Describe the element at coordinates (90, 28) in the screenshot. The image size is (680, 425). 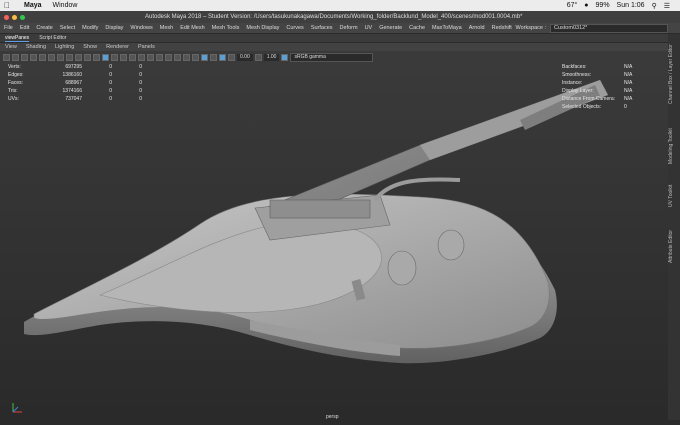
I see `menu-item-modify: Modify` at that location.